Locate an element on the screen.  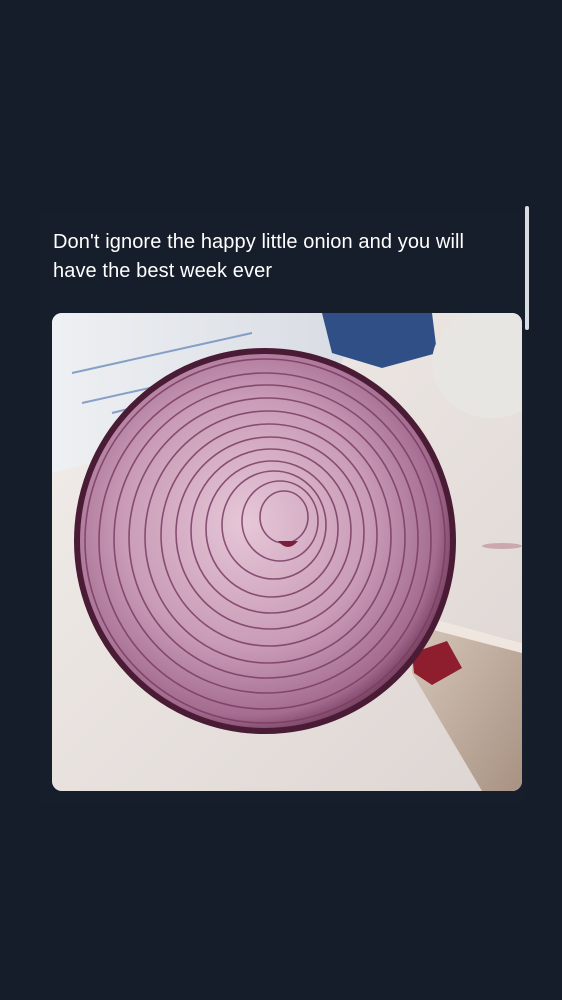
scrollbar-thumb is located at coordinates (527, 268).